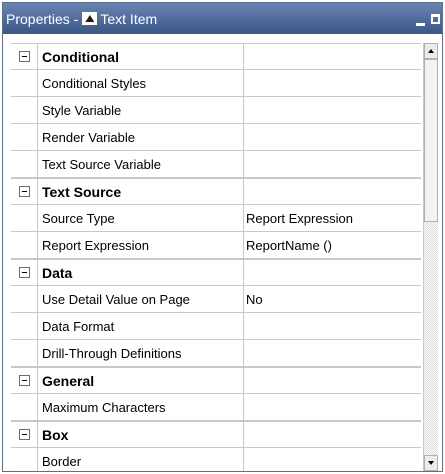 This screenshot has height=474, width=445. I want to click on minimize-icon, so click(420, 24).